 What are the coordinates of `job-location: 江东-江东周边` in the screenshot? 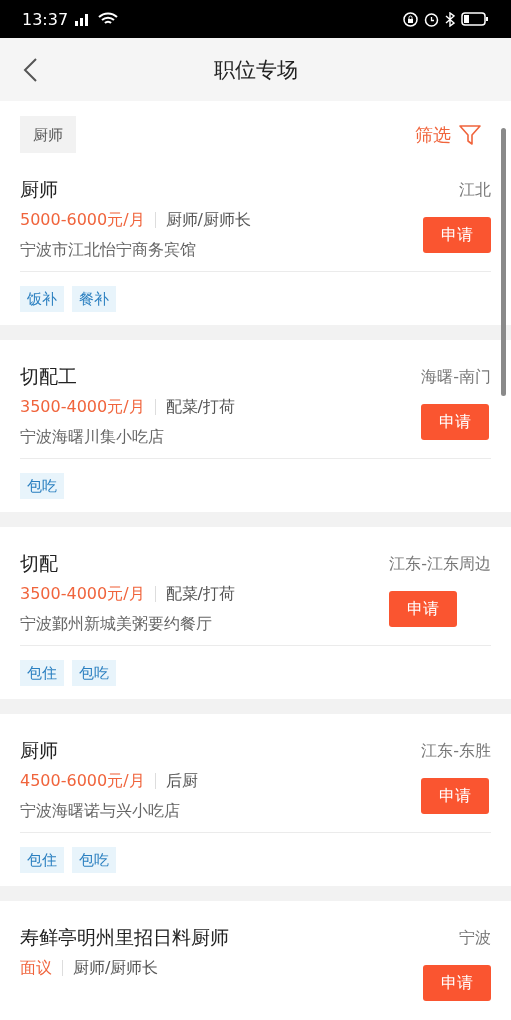 It's located at (440, 564).